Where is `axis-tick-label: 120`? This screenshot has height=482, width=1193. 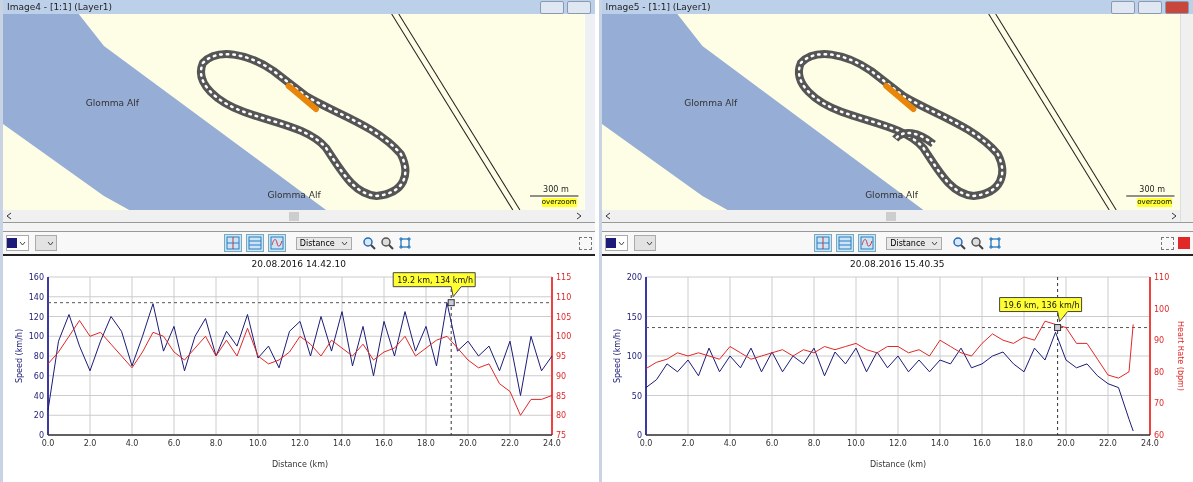 axis-tick-label: 120 is located at coordinates (36, 317).